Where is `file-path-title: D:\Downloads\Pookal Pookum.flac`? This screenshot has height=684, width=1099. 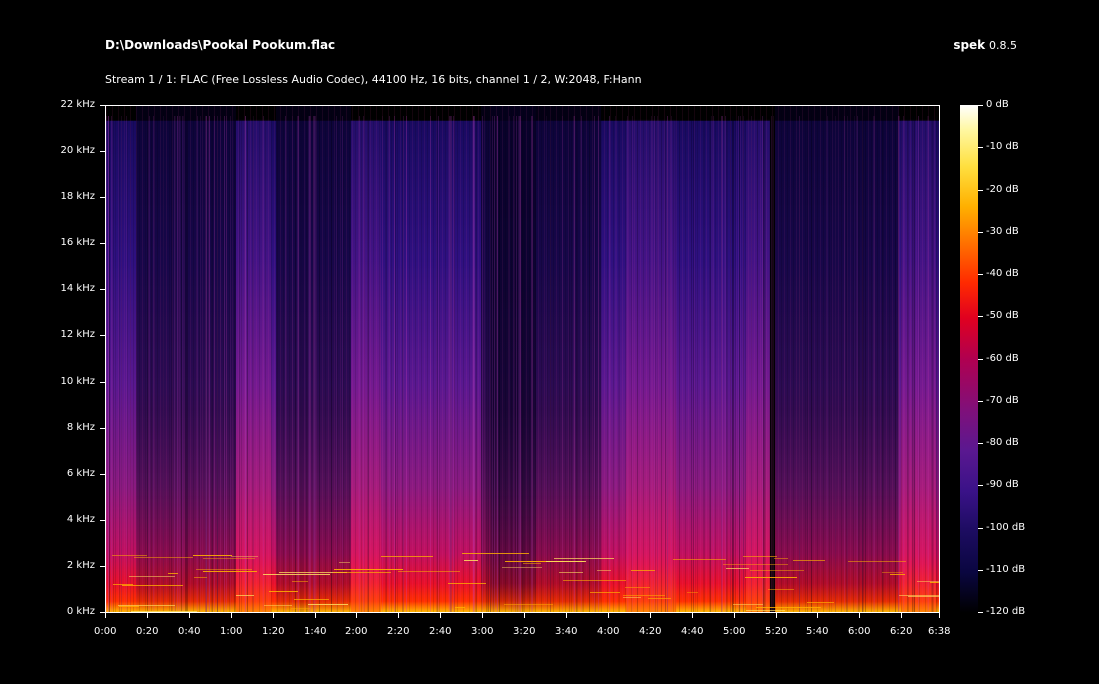
file-path-title: D:\Downloads\Pookal Pookum.flac is located at coordinates (220, 45).